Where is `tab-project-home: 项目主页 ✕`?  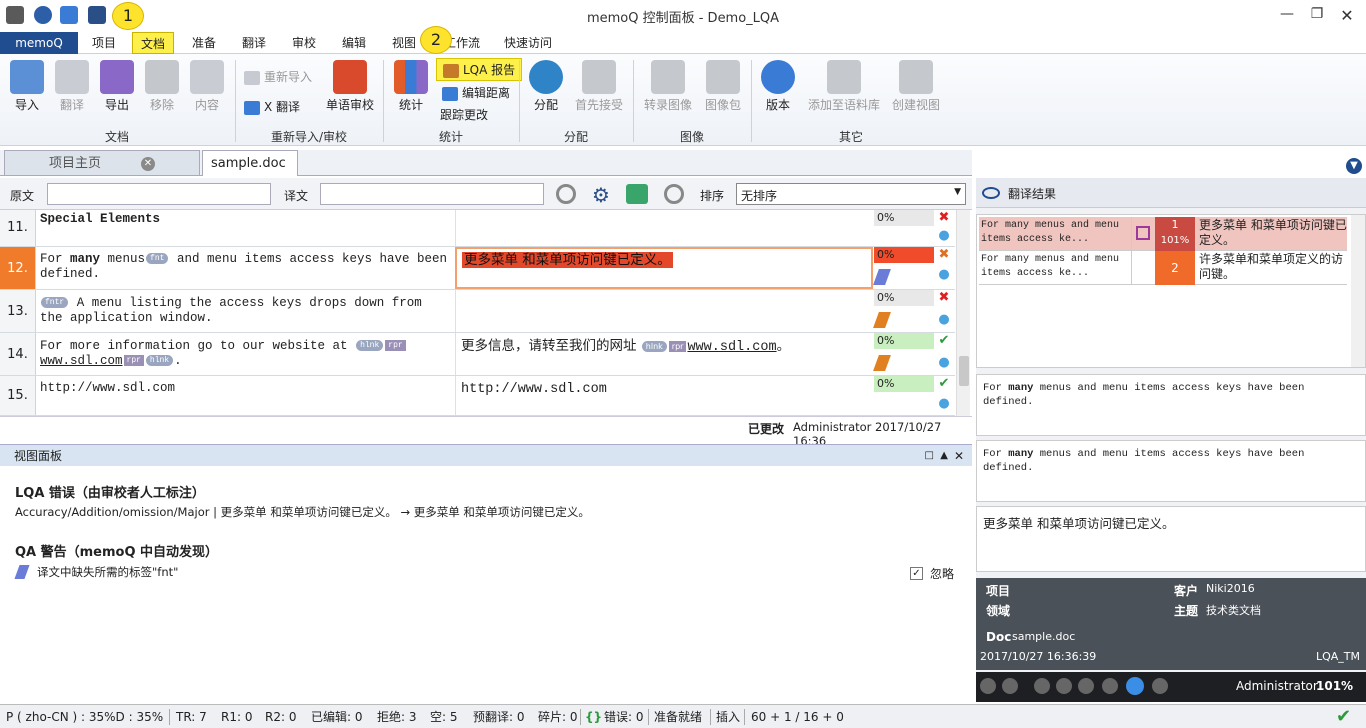
tab-project-home: 项目主页 ✕ is located at coordinates (102, 163).